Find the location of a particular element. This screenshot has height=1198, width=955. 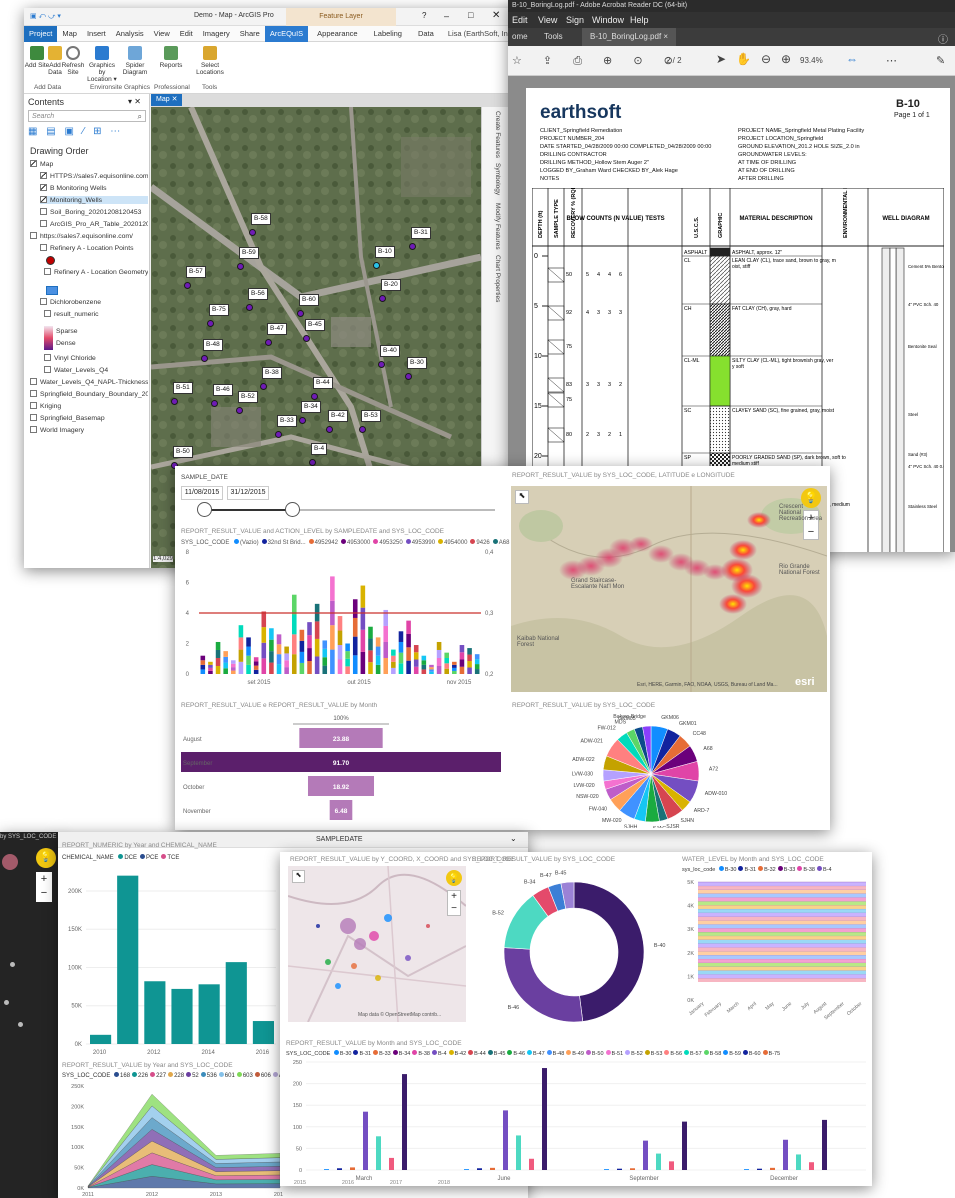

legend-item: B-49 is located at coordinates (574, 1053).